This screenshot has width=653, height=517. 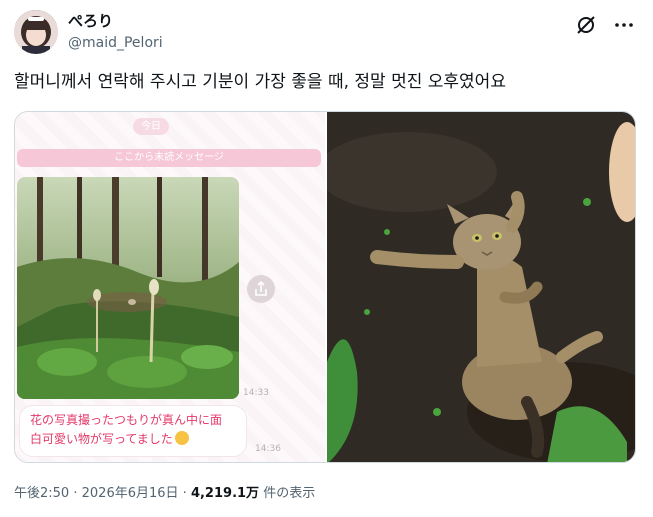 I want to click on unread-divider: ここから未読メッセージ, so click(x=169, y=158).